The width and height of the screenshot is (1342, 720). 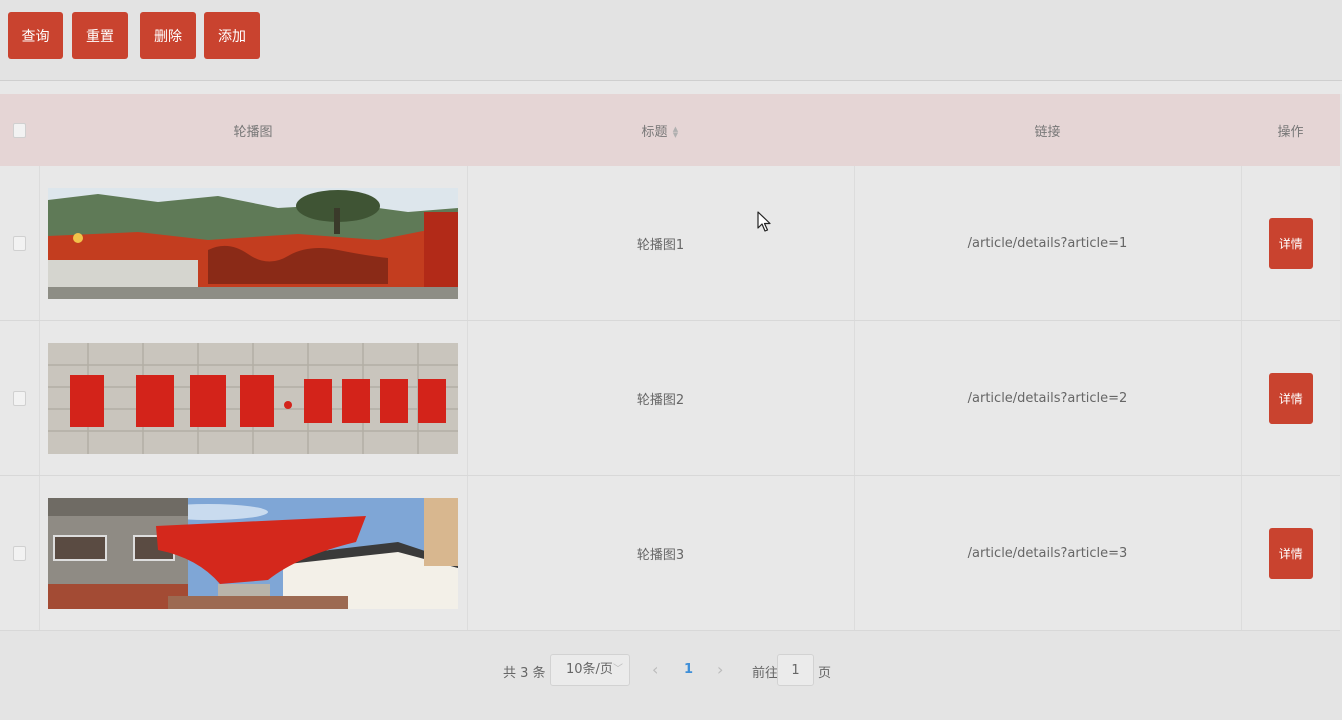 I want to click on goto-page-input, so click(x=795, y=670).